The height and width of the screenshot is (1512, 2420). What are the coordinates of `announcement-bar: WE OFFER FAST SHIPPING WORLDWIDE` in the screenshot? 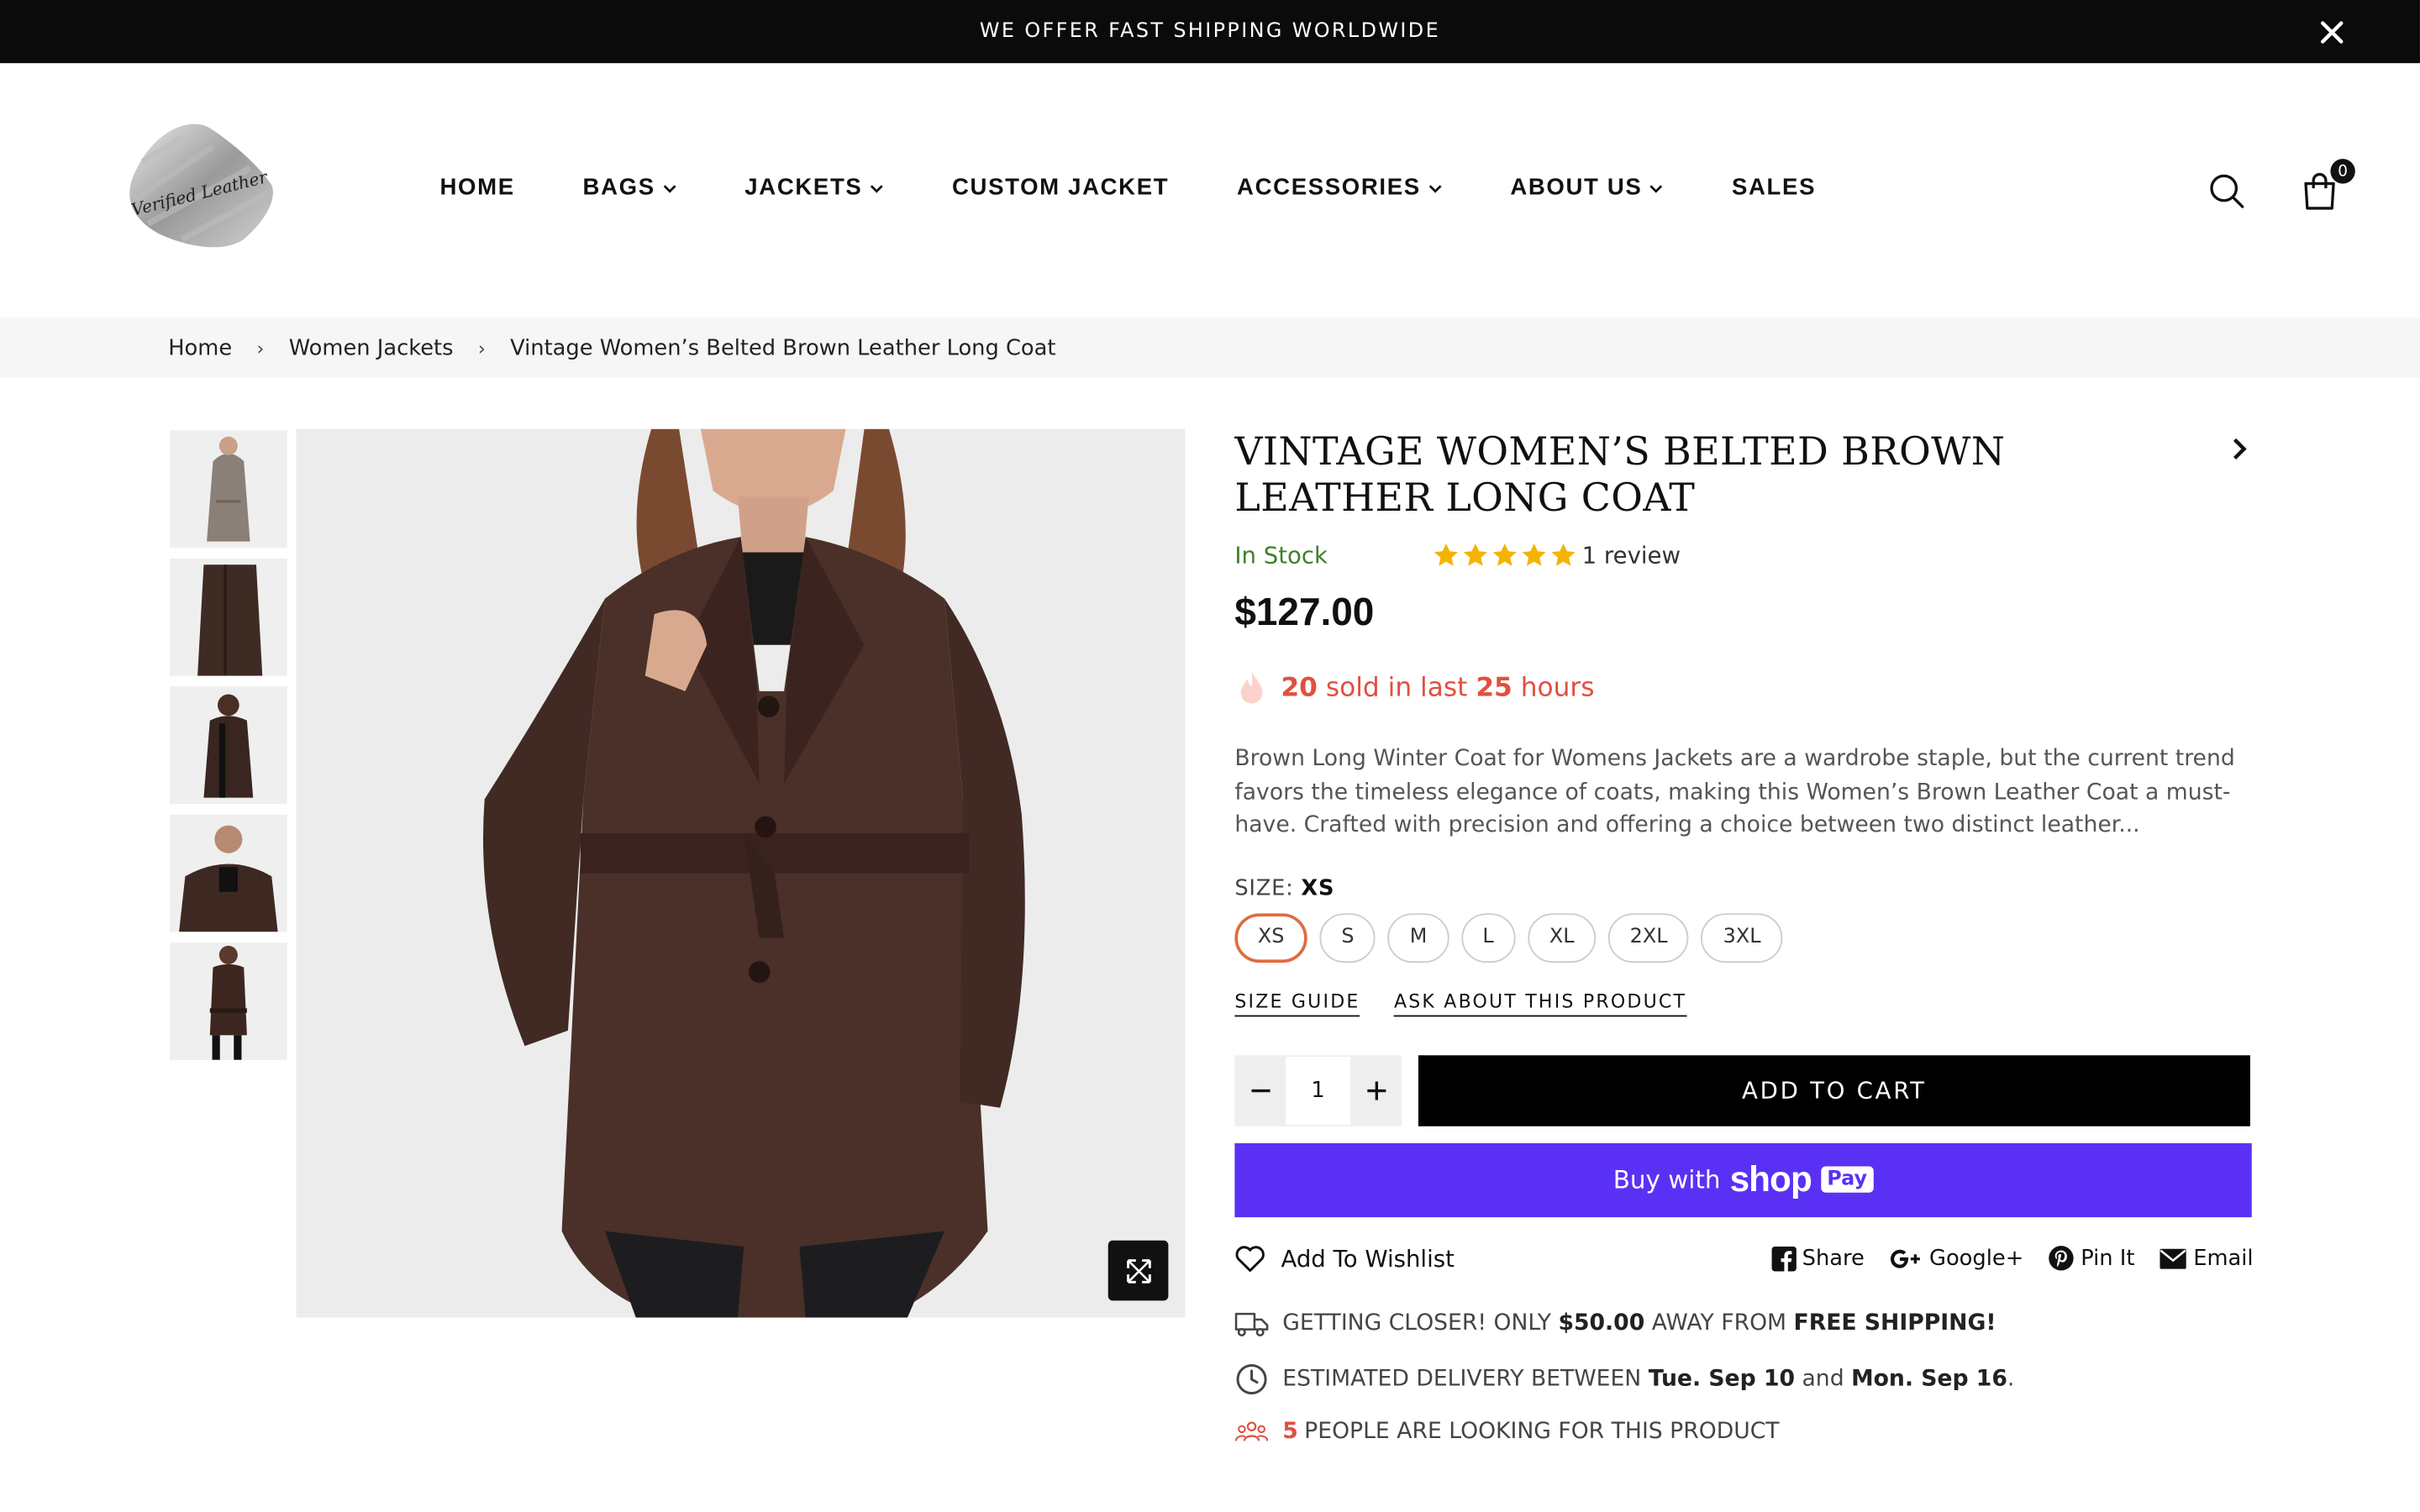 It's located at (1210, 32).